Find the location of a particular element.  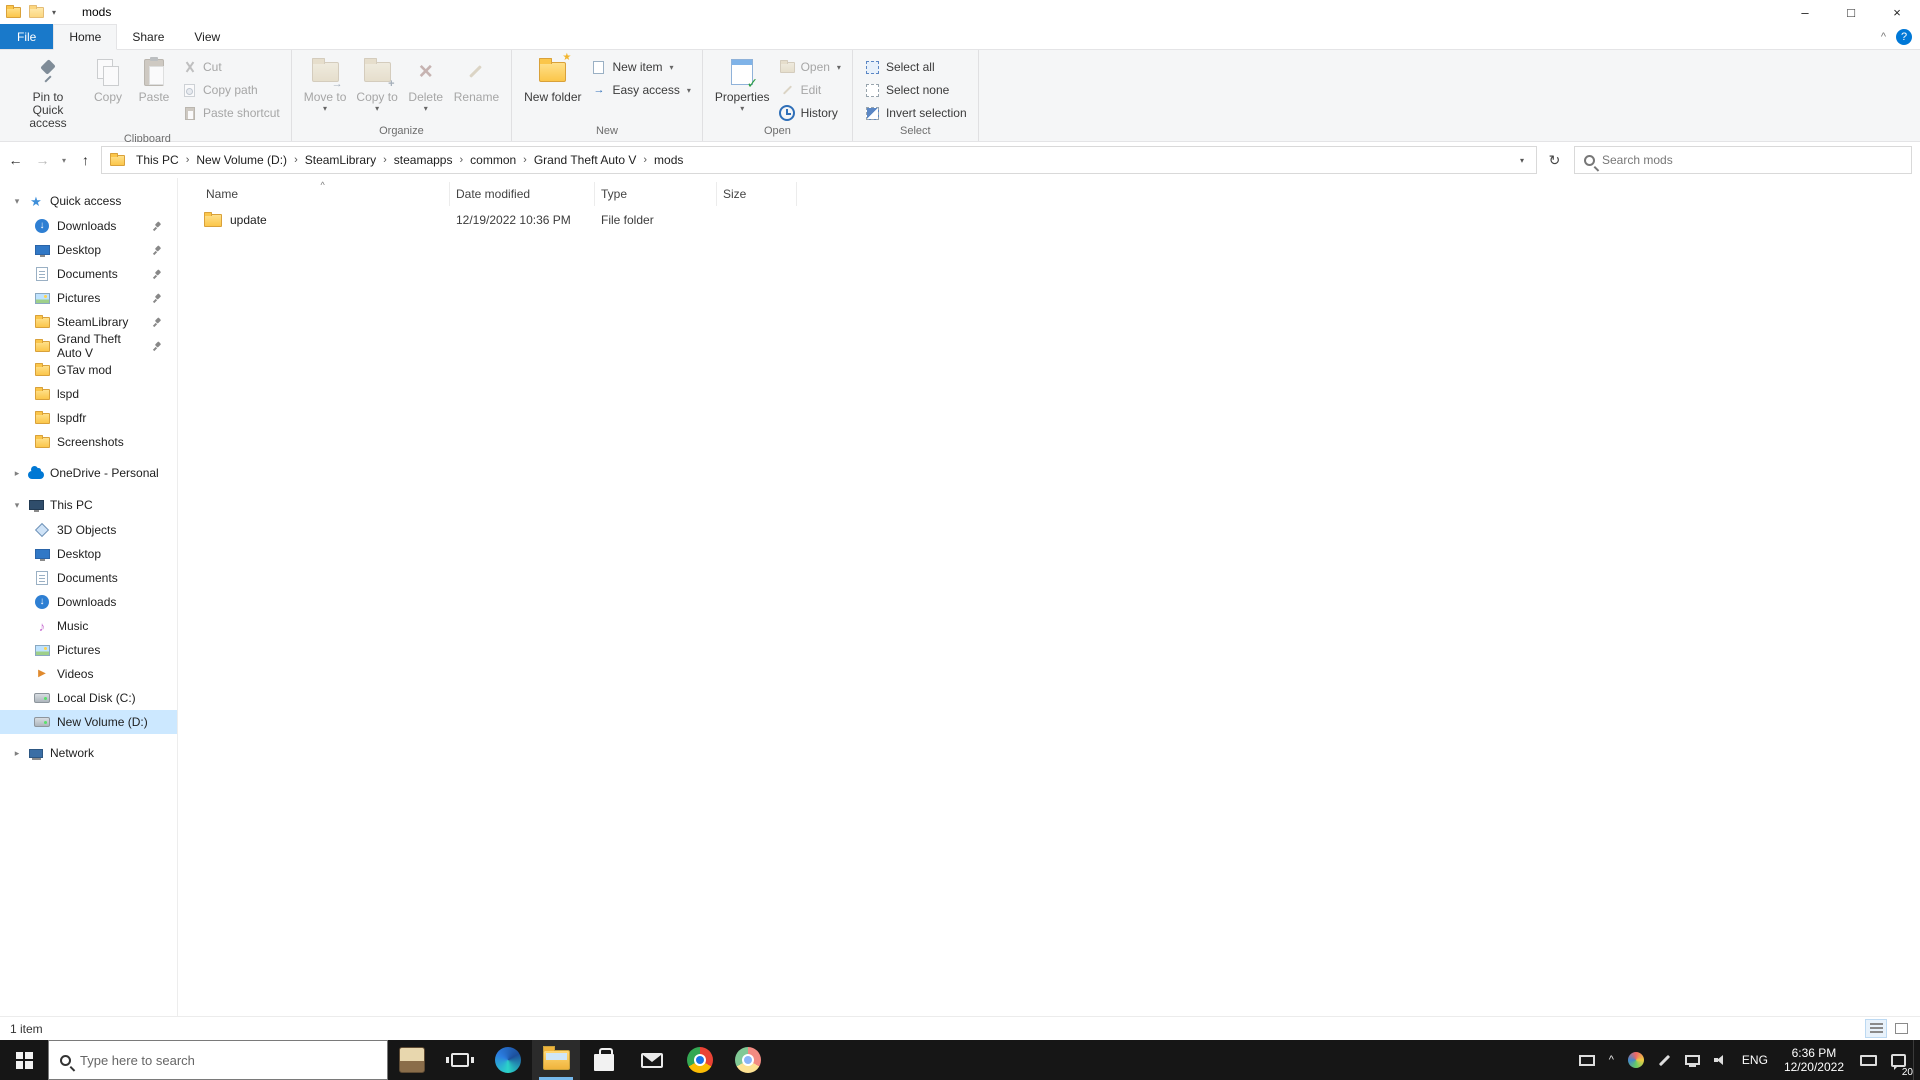

paste-shortcut-button: Paste shortcut is located at coordinates (230, 113).